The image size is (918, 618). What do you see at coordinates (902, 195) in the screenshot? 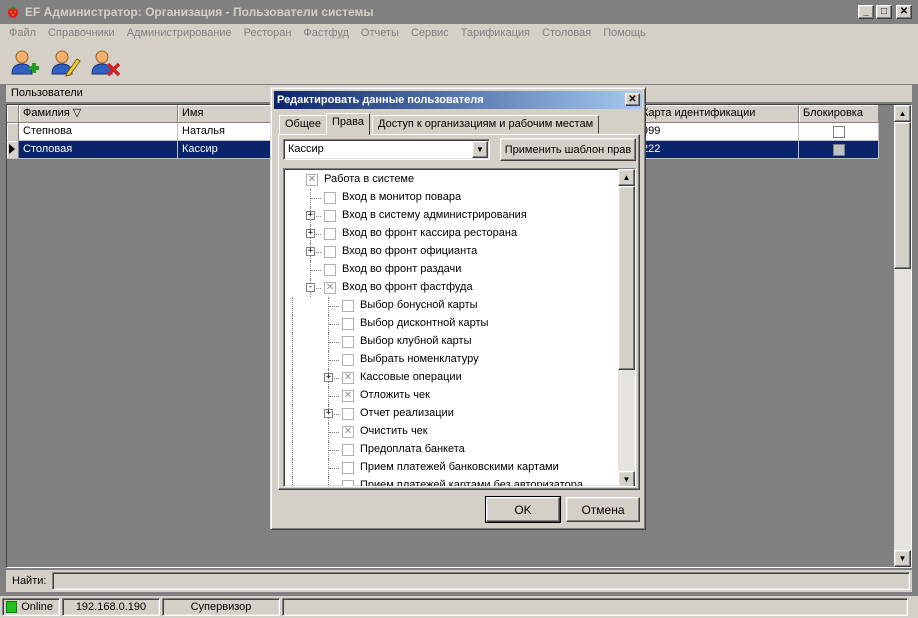
I see `scroll-thumb` at bounding box center [902, 195].